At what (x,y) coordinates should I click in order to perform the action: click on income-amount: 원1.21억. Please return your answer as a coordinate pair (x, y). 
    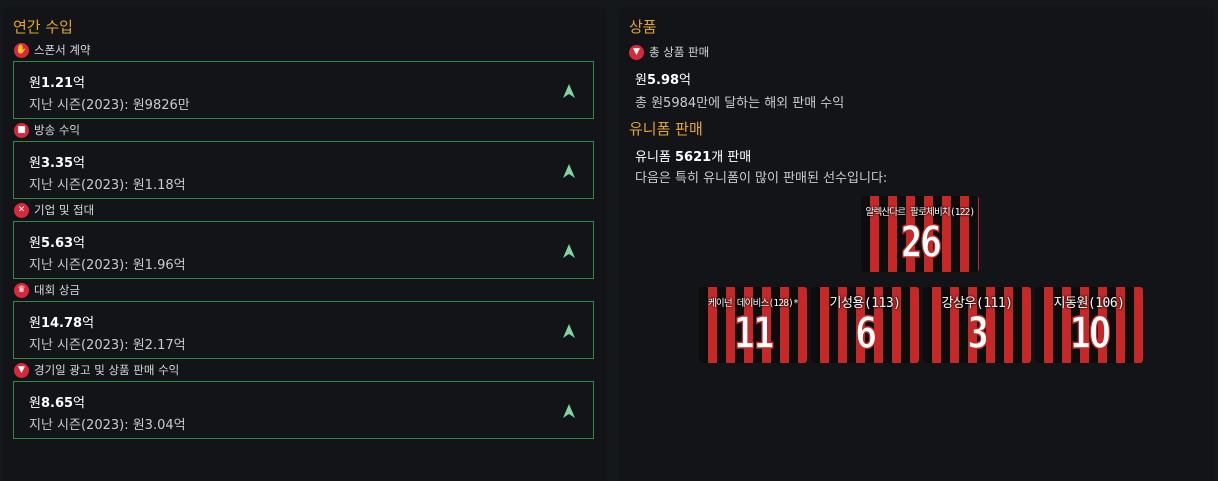
    Looking at the image, I should click on (57, 83).